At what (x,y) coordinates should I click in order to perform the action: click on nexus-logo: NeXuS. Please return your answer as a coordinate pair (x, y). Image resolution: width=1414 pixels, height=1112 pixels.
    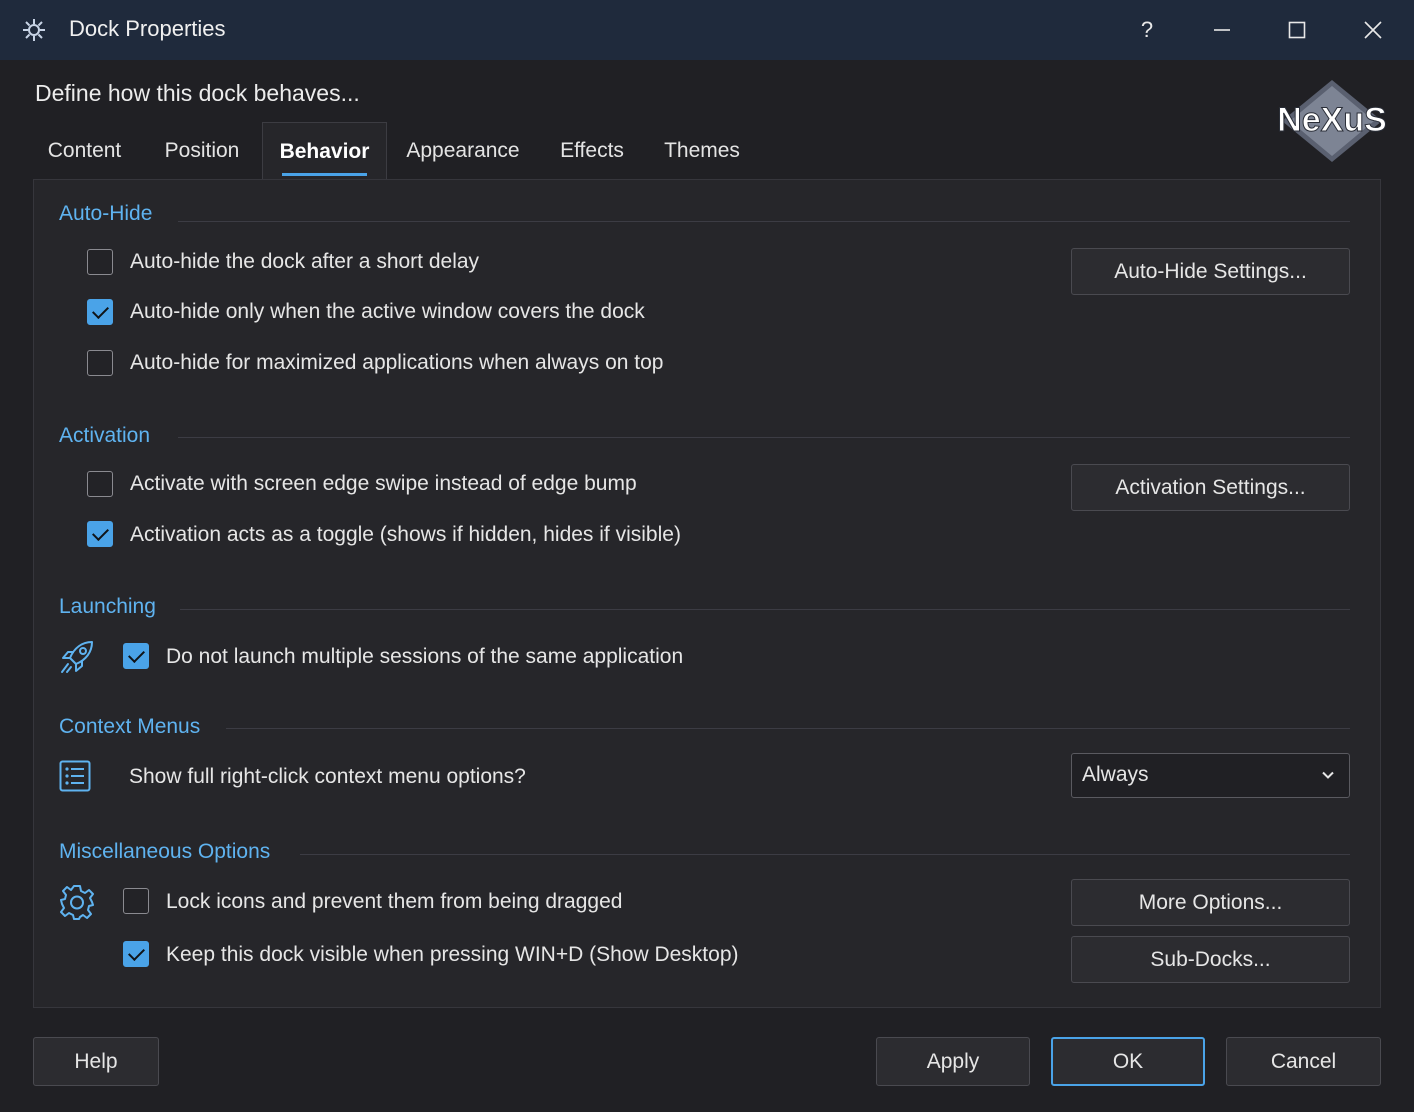
    Looking at the image, I should click on (1332, 121).